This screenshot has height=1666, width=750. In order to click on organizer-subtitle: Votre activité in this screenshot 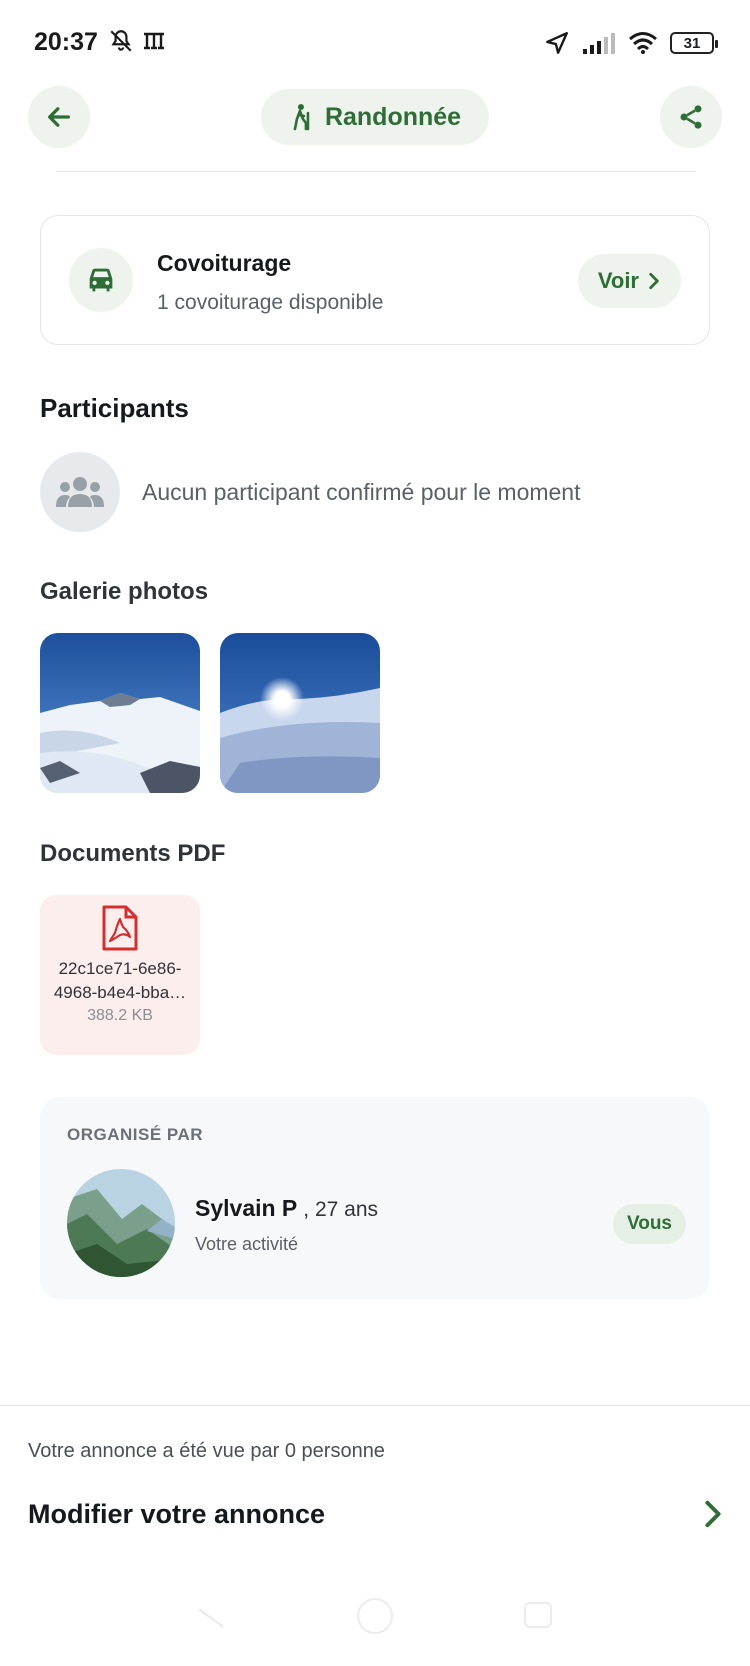, I will do `click(247, 1244)`.